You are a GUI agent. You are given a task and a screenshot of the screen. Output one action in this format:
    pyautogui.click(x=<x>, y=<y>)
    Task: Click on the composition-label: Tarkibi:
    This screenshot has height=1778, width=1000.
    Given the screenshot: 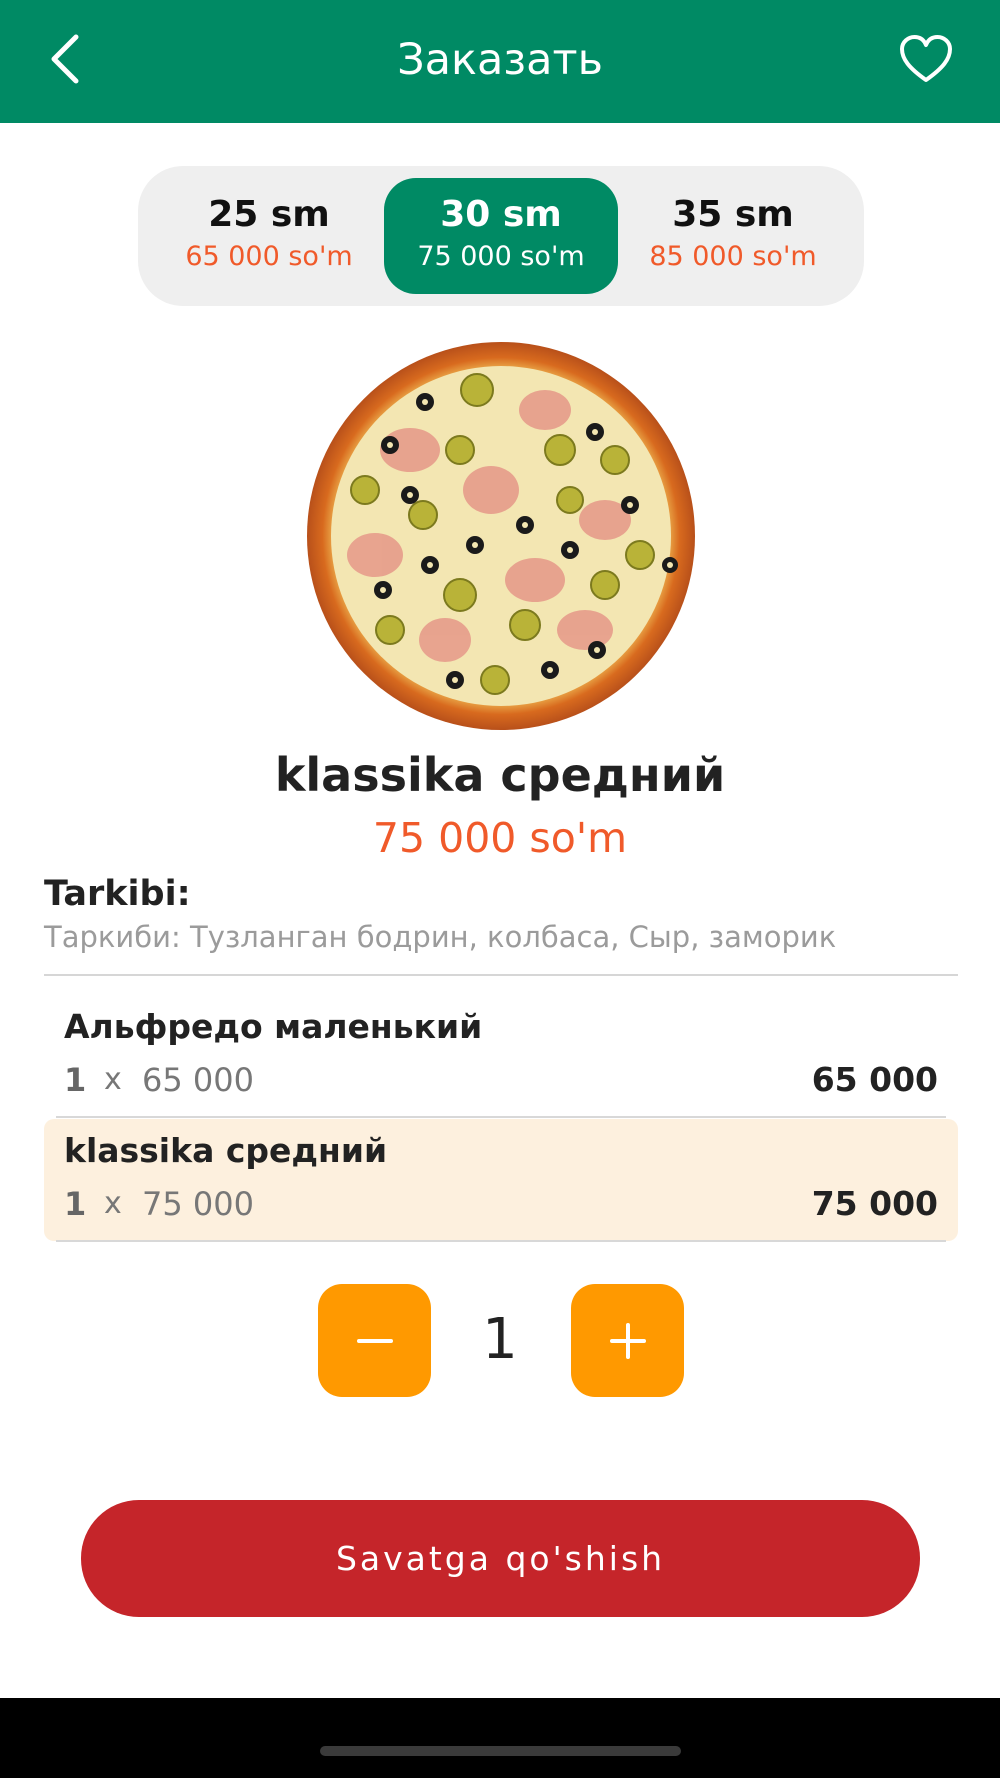 What is the action you would take?
    pyautogui.click(x=117, y=894)
    